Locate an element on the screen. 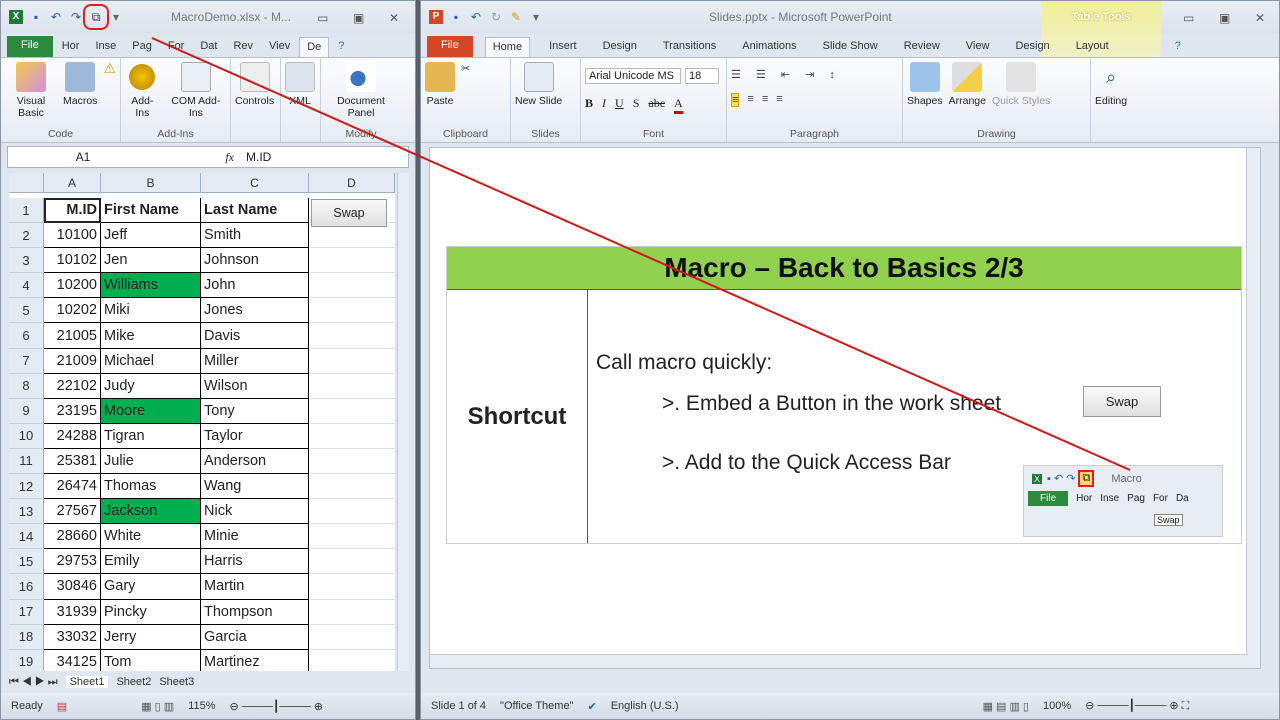  macros-button: Macros is located at coordinates (80, 84).